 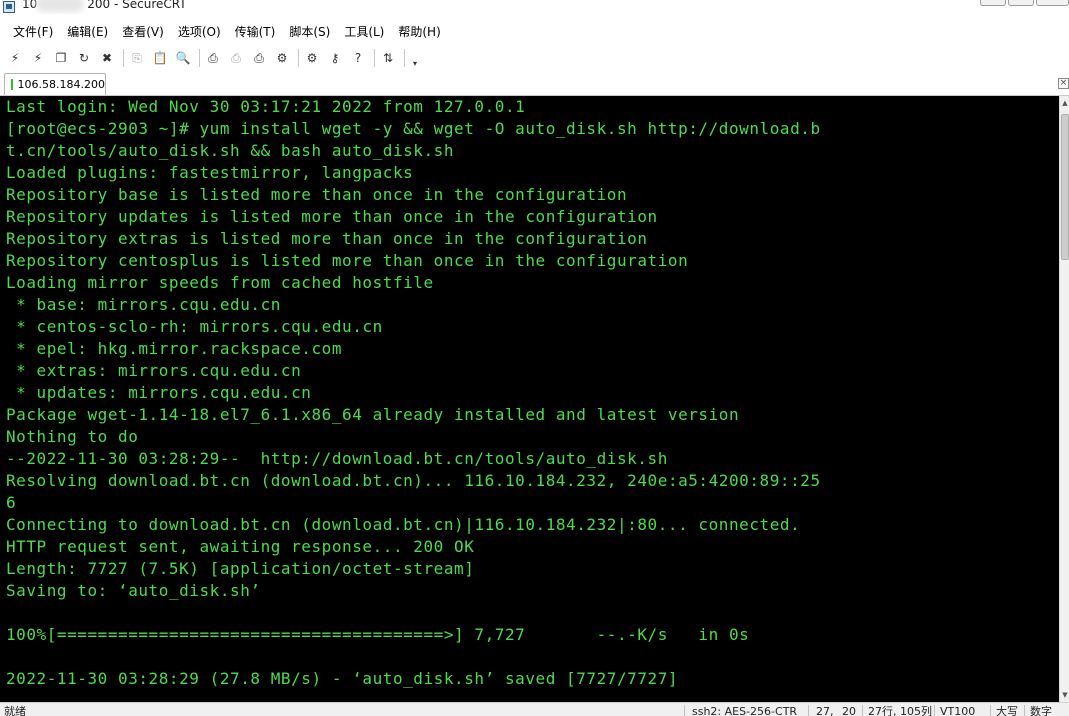 What do you see at coordinates (15, 710) in the screenshot?
I see `status-ready: 就绪` at bounding box center [15, 710].